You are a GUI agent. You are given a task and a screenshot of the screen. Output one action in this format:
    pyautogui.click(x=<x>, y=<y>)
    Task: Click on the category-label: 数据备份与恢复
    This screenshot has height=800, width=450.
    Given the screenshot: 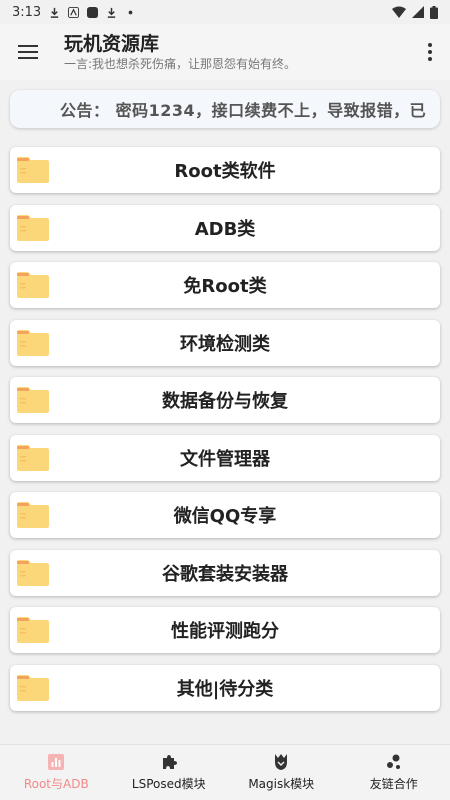 What is the action you would take?
    pyautogui.click(x=225, y=401)
    